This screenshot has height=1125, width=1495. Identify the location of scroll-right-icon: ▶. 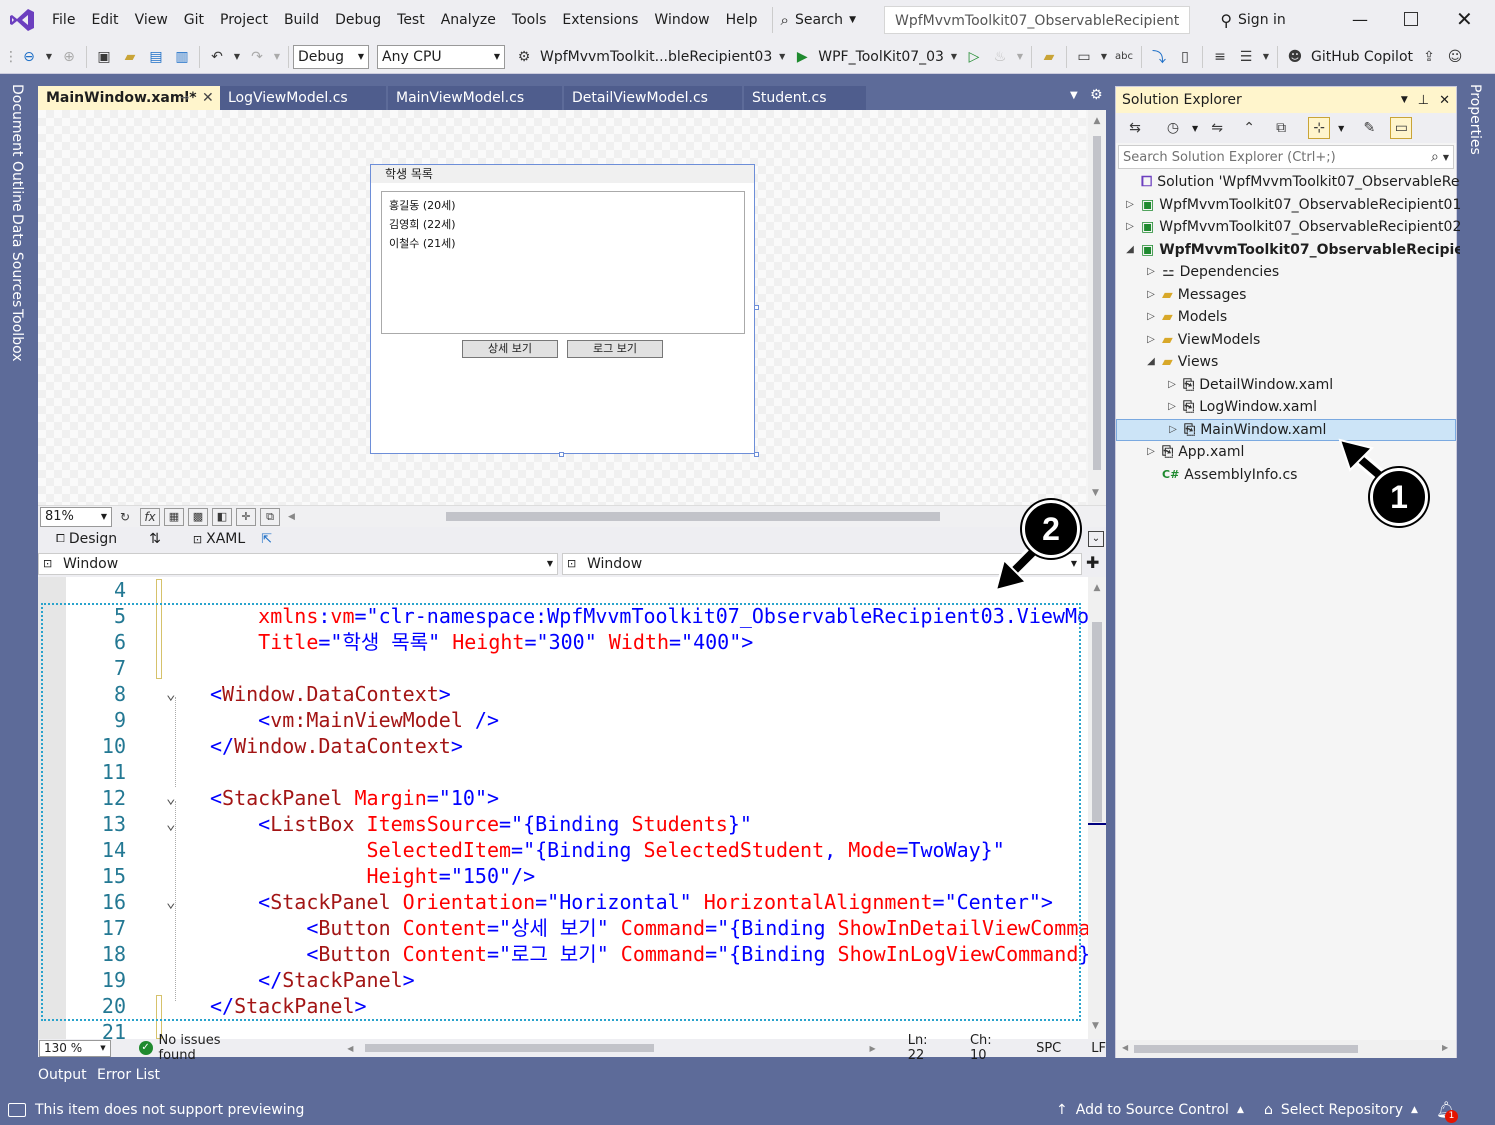
(873, 1048).